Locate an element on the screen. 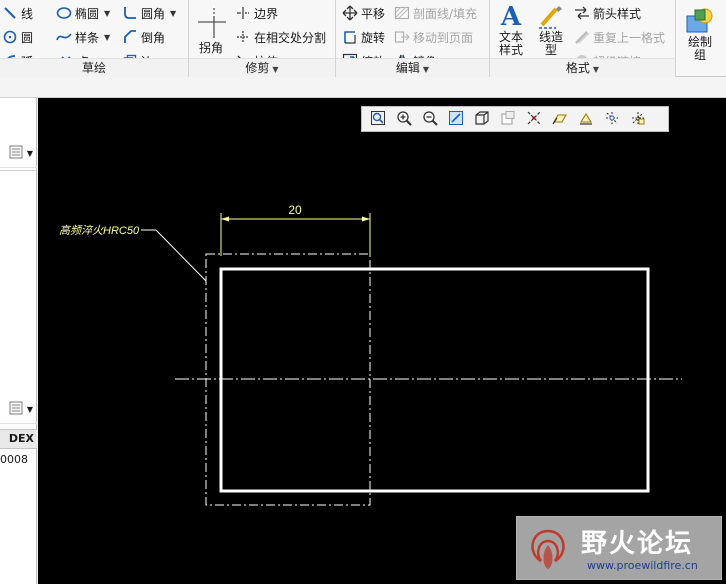  fillet-label: 圆角 is located at coordinates (153, 13).